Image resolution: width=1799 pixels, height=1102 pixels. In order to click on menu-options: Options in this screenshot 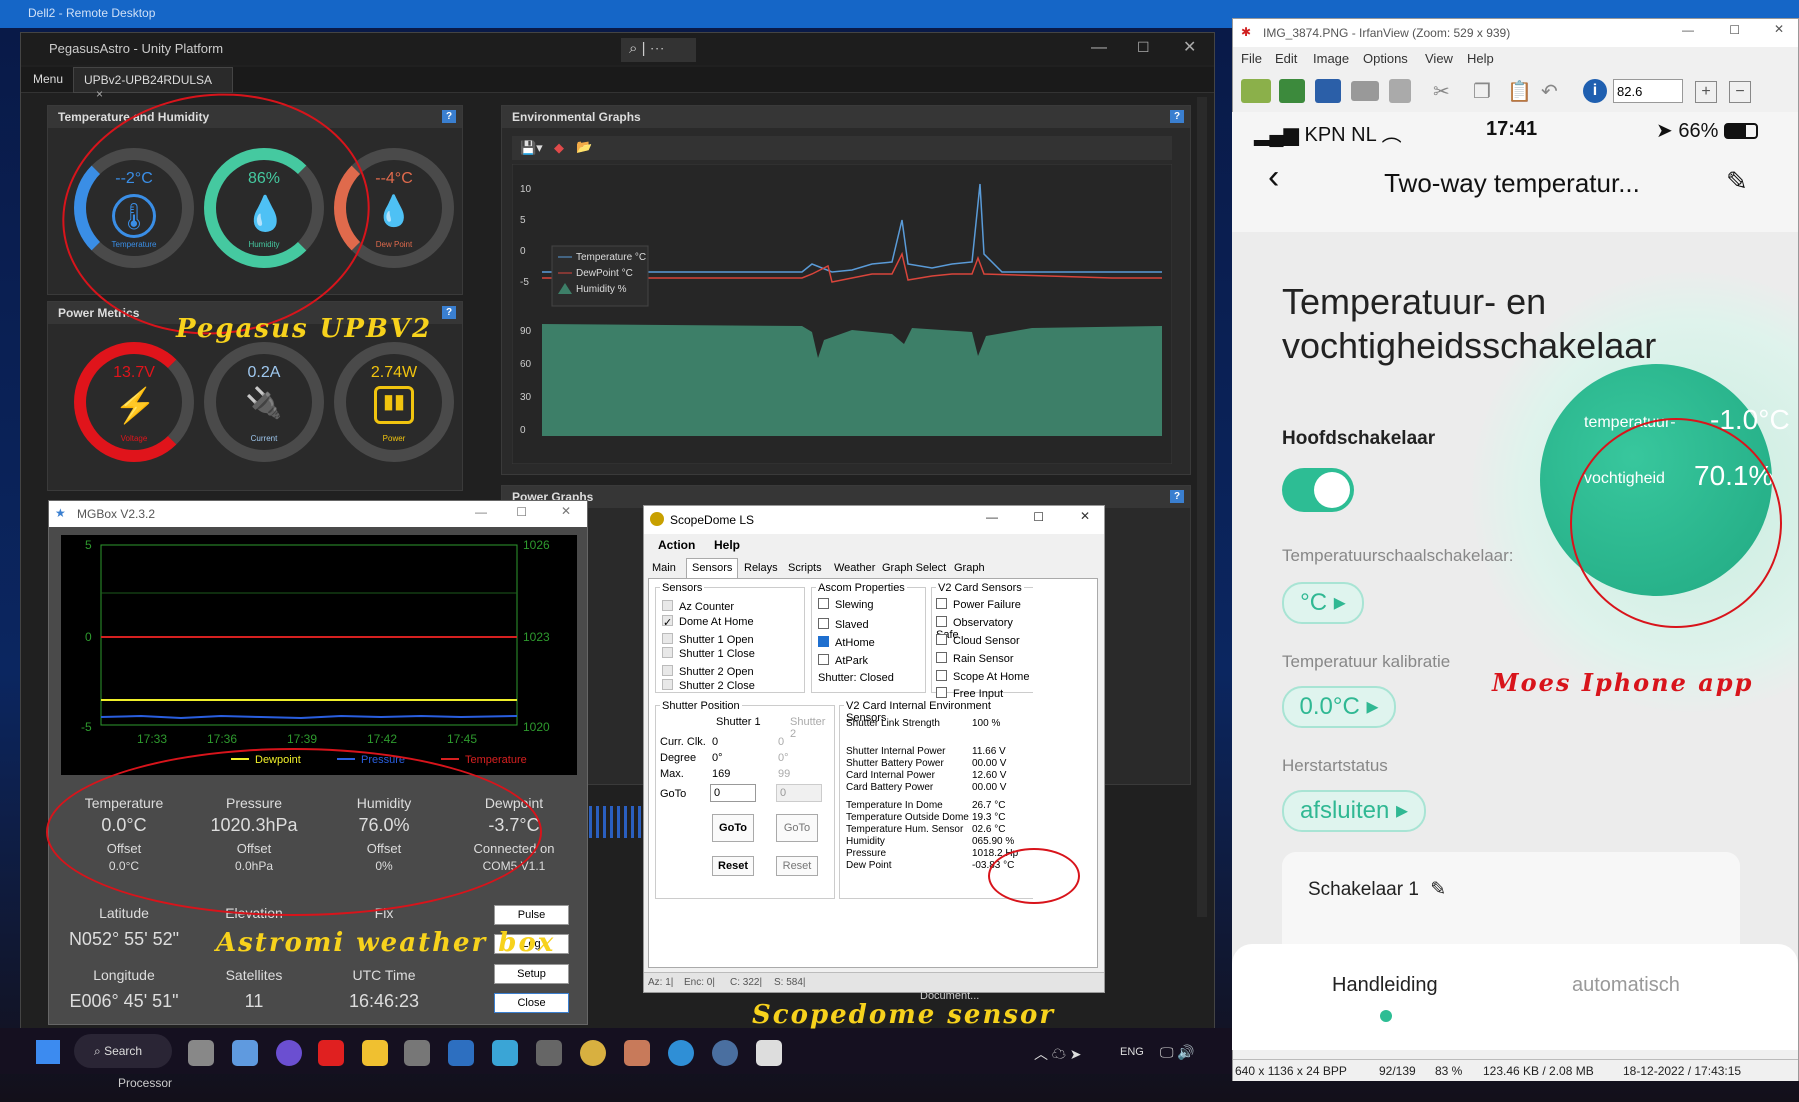, I will do `click(1385, 58)`.